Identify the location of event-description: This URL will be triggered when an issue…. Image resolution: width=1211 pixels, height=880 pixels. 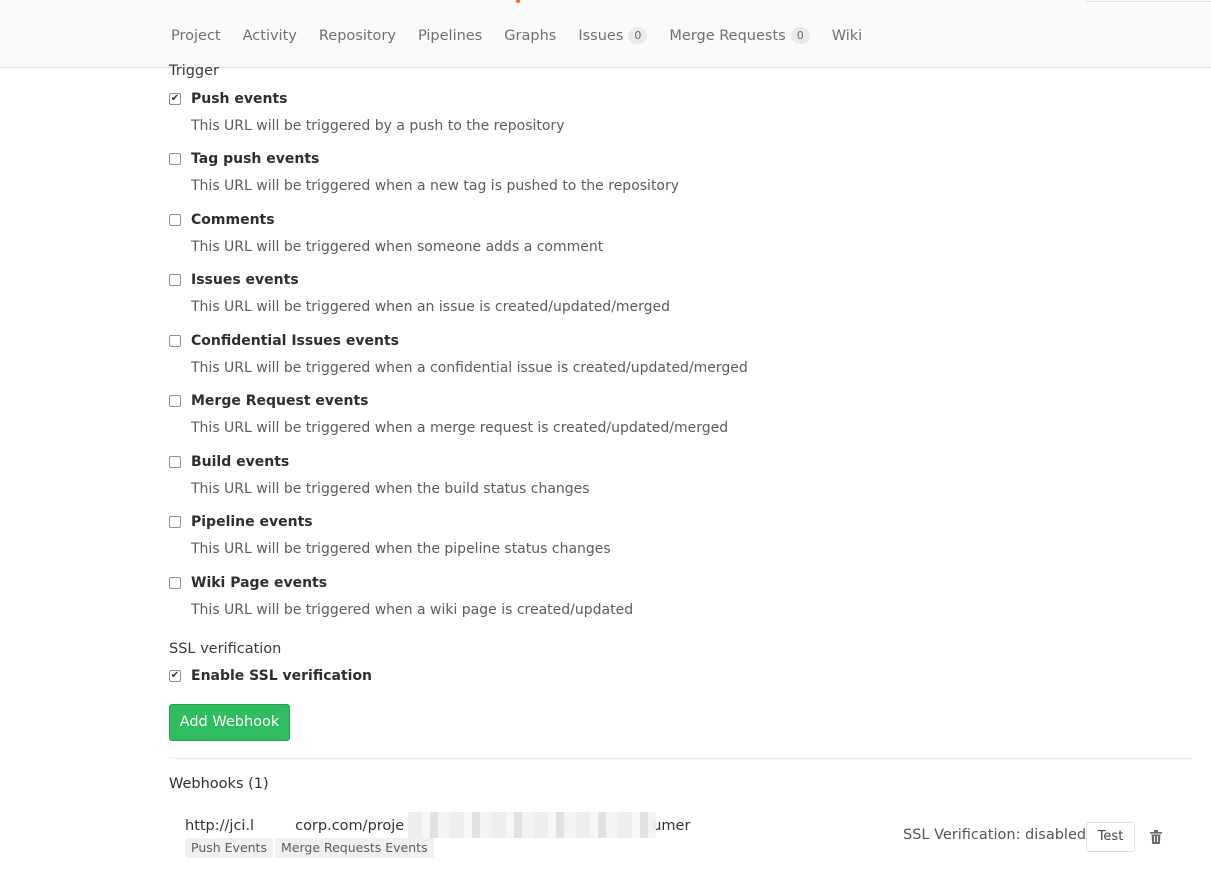
(431, 307).